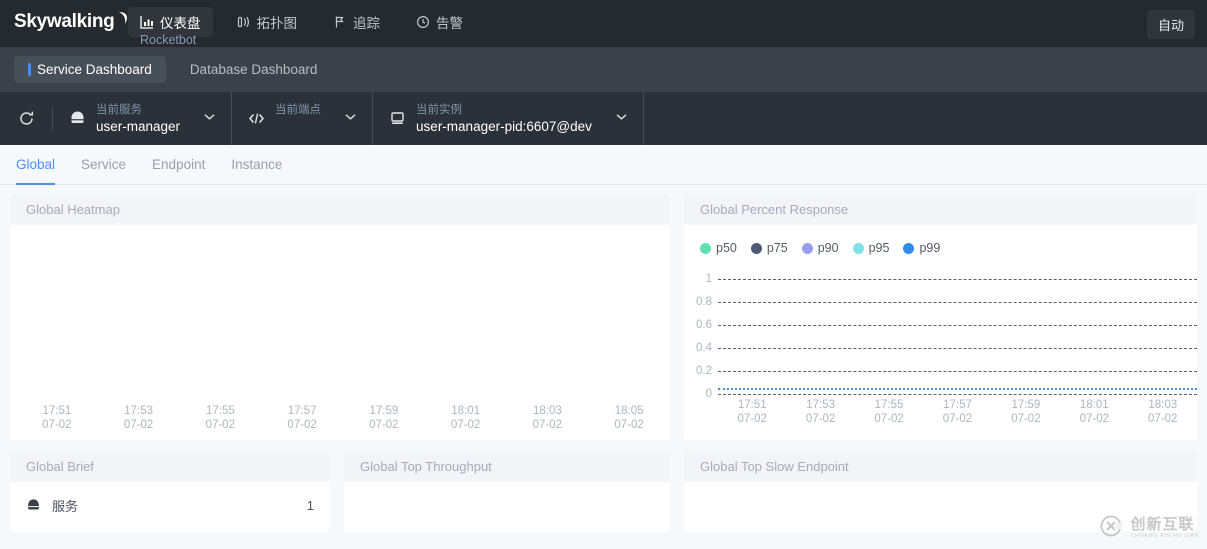 This screenshot has height=549, width=1207. I want to click on subtab-global: Global, so click(36, 165).